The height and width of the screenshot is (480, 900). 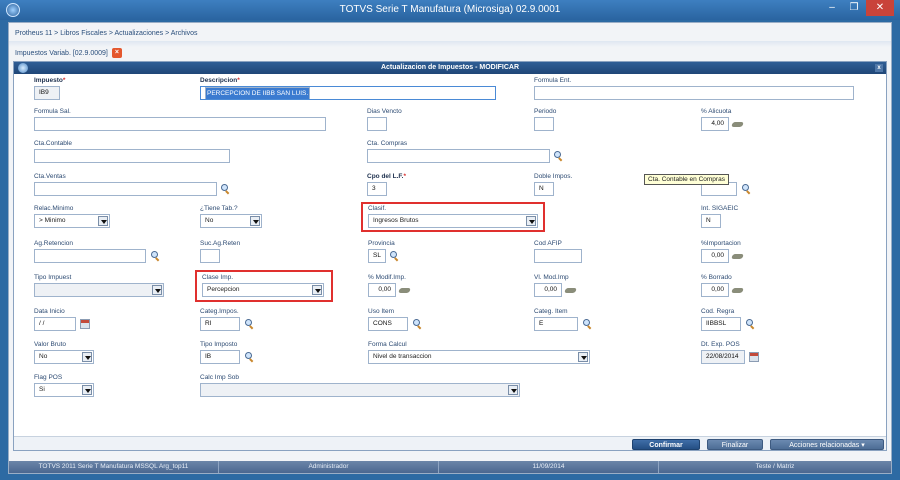 I want to click on cta-compras-label: Cta. Compras, so click(x=387, y=143).